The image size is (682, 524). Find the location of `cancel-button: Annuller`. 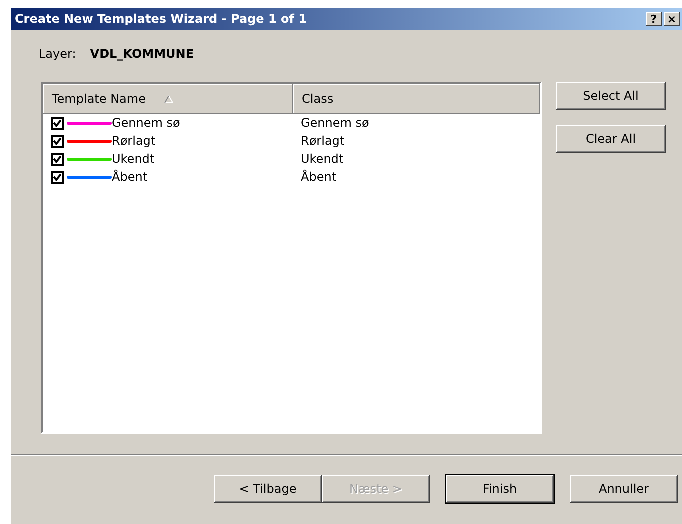

cancel-button: Annuller is located at coordinates (624, 489).